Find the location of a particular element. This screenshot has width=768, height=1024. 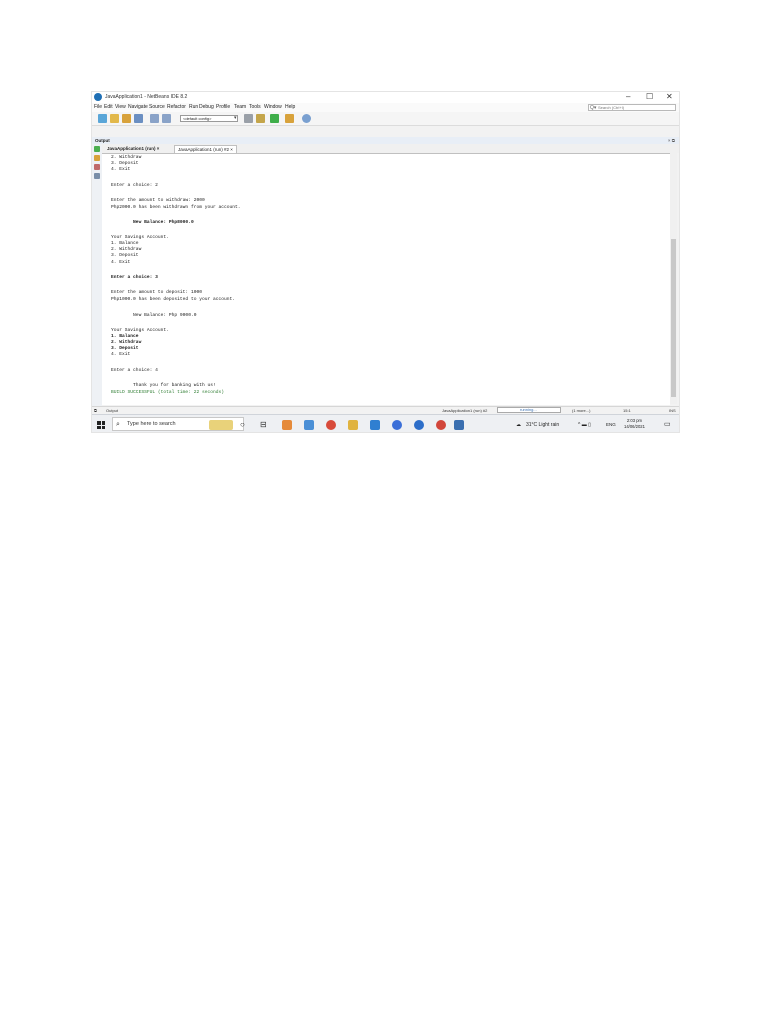

profile-icon is located at coordinates (306, 118).